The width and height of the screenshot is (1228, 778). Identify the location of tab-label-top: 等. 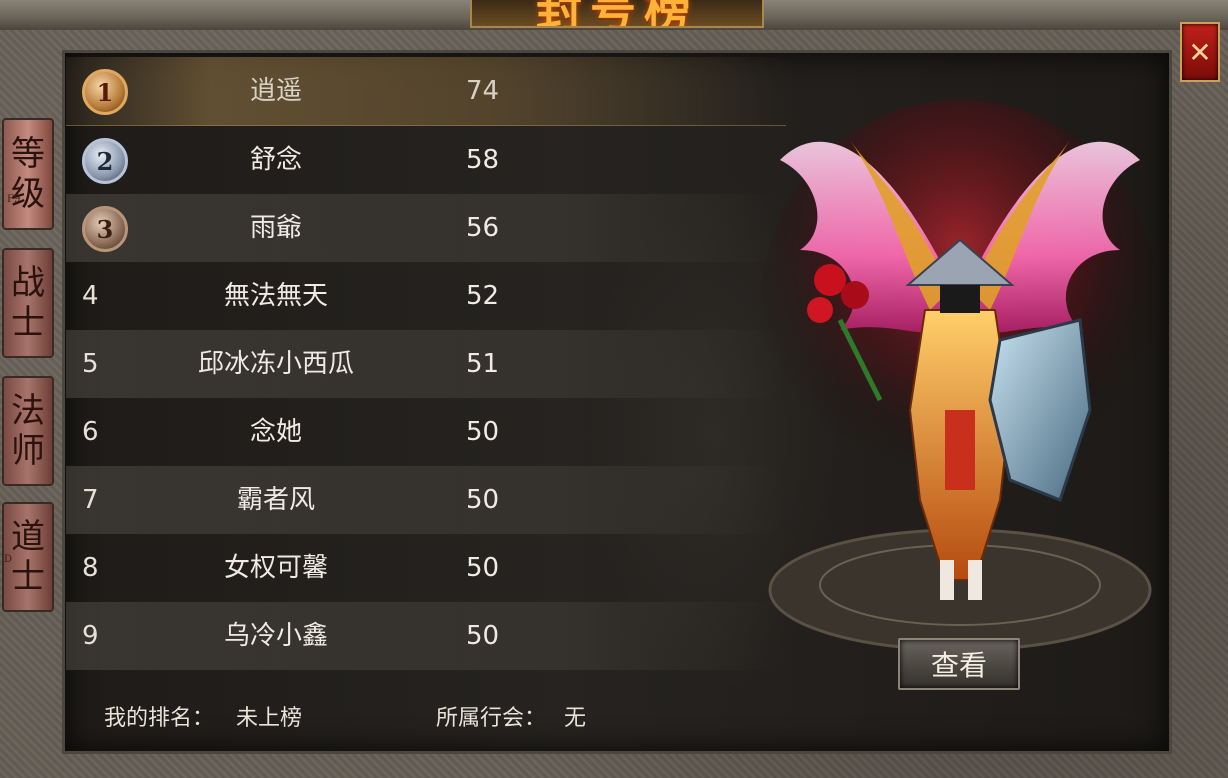
(28, 154).